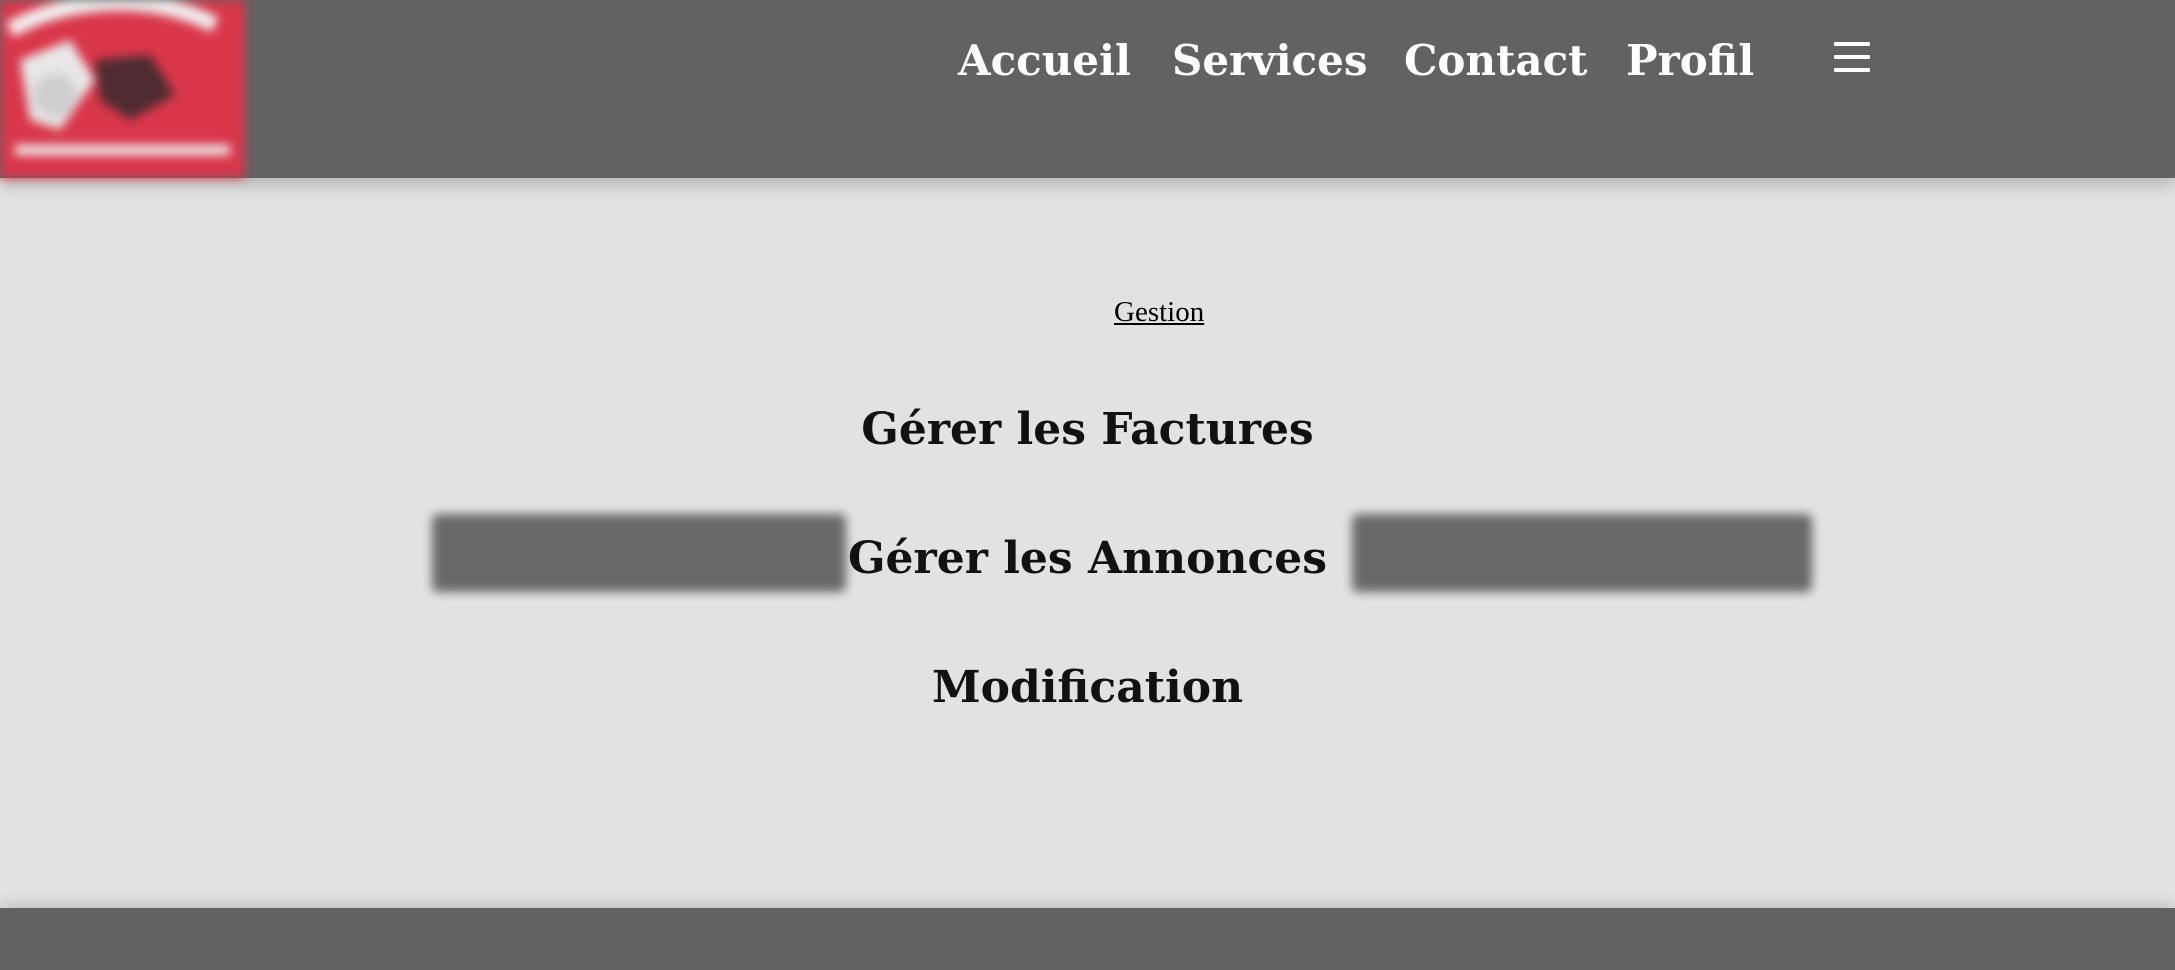 This screenshot has width=2175, height=970. I want to click on nav-link-contact: Contact, so click(1496, 60).